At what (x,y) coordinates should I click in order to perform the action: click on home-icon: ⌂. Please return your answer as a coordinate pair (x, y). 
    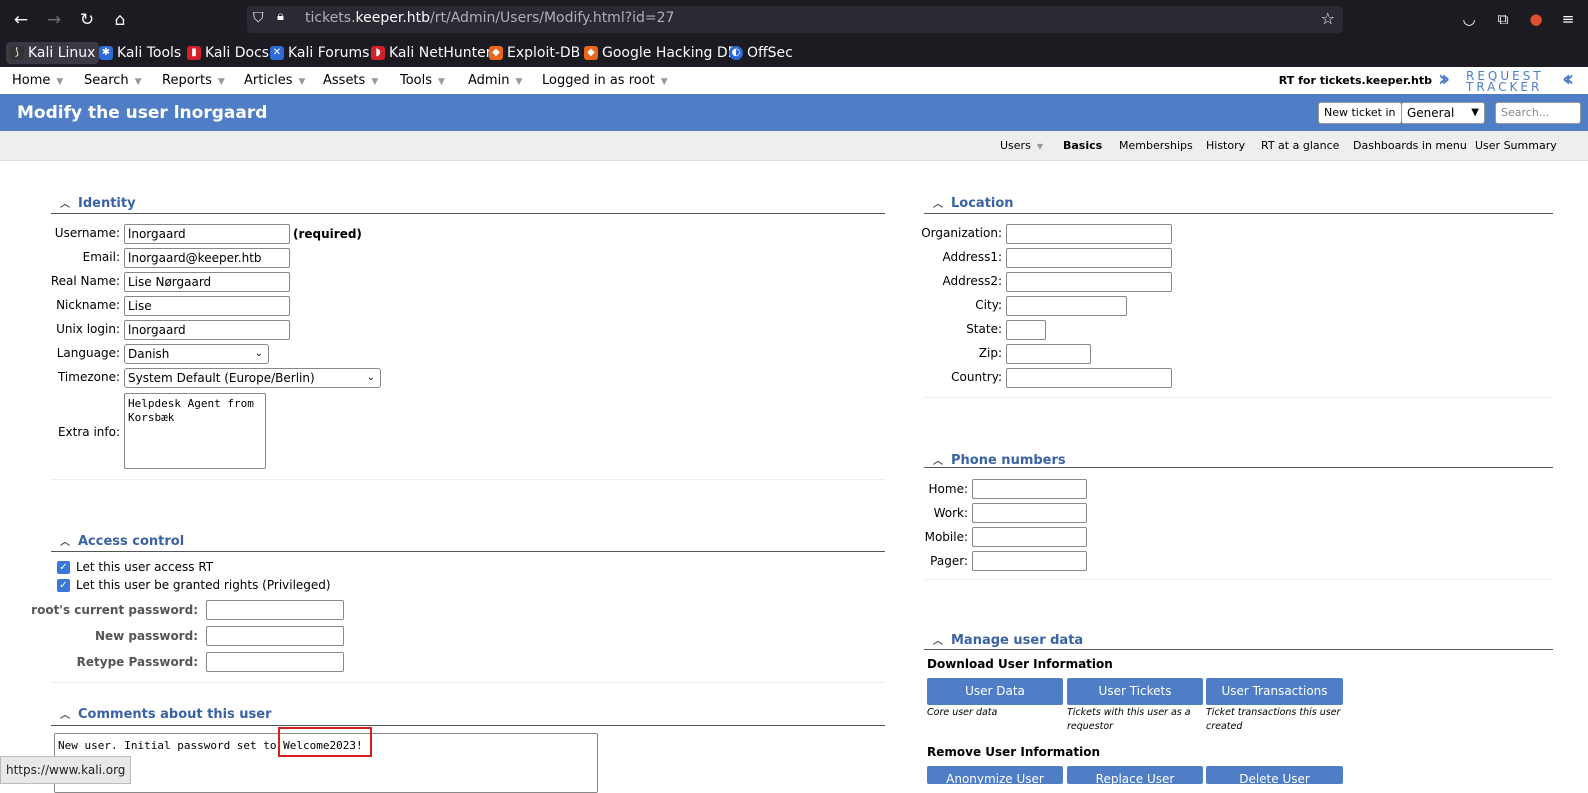
    Looking at the image, I should click on (120, 20).